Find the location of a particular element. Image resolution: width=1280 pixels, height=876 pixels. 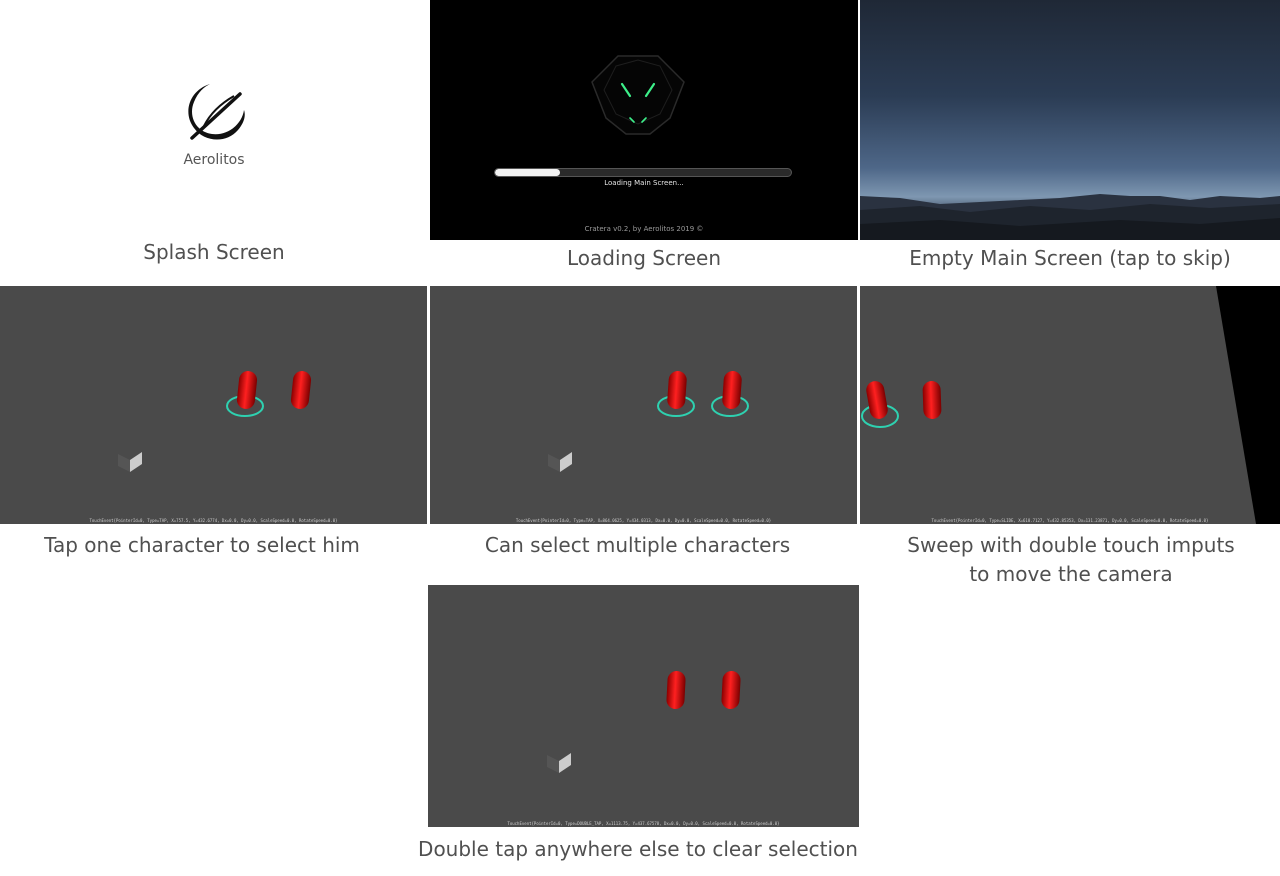

logo-wordmark: Aerolitos is located at coordinates (214, 160).